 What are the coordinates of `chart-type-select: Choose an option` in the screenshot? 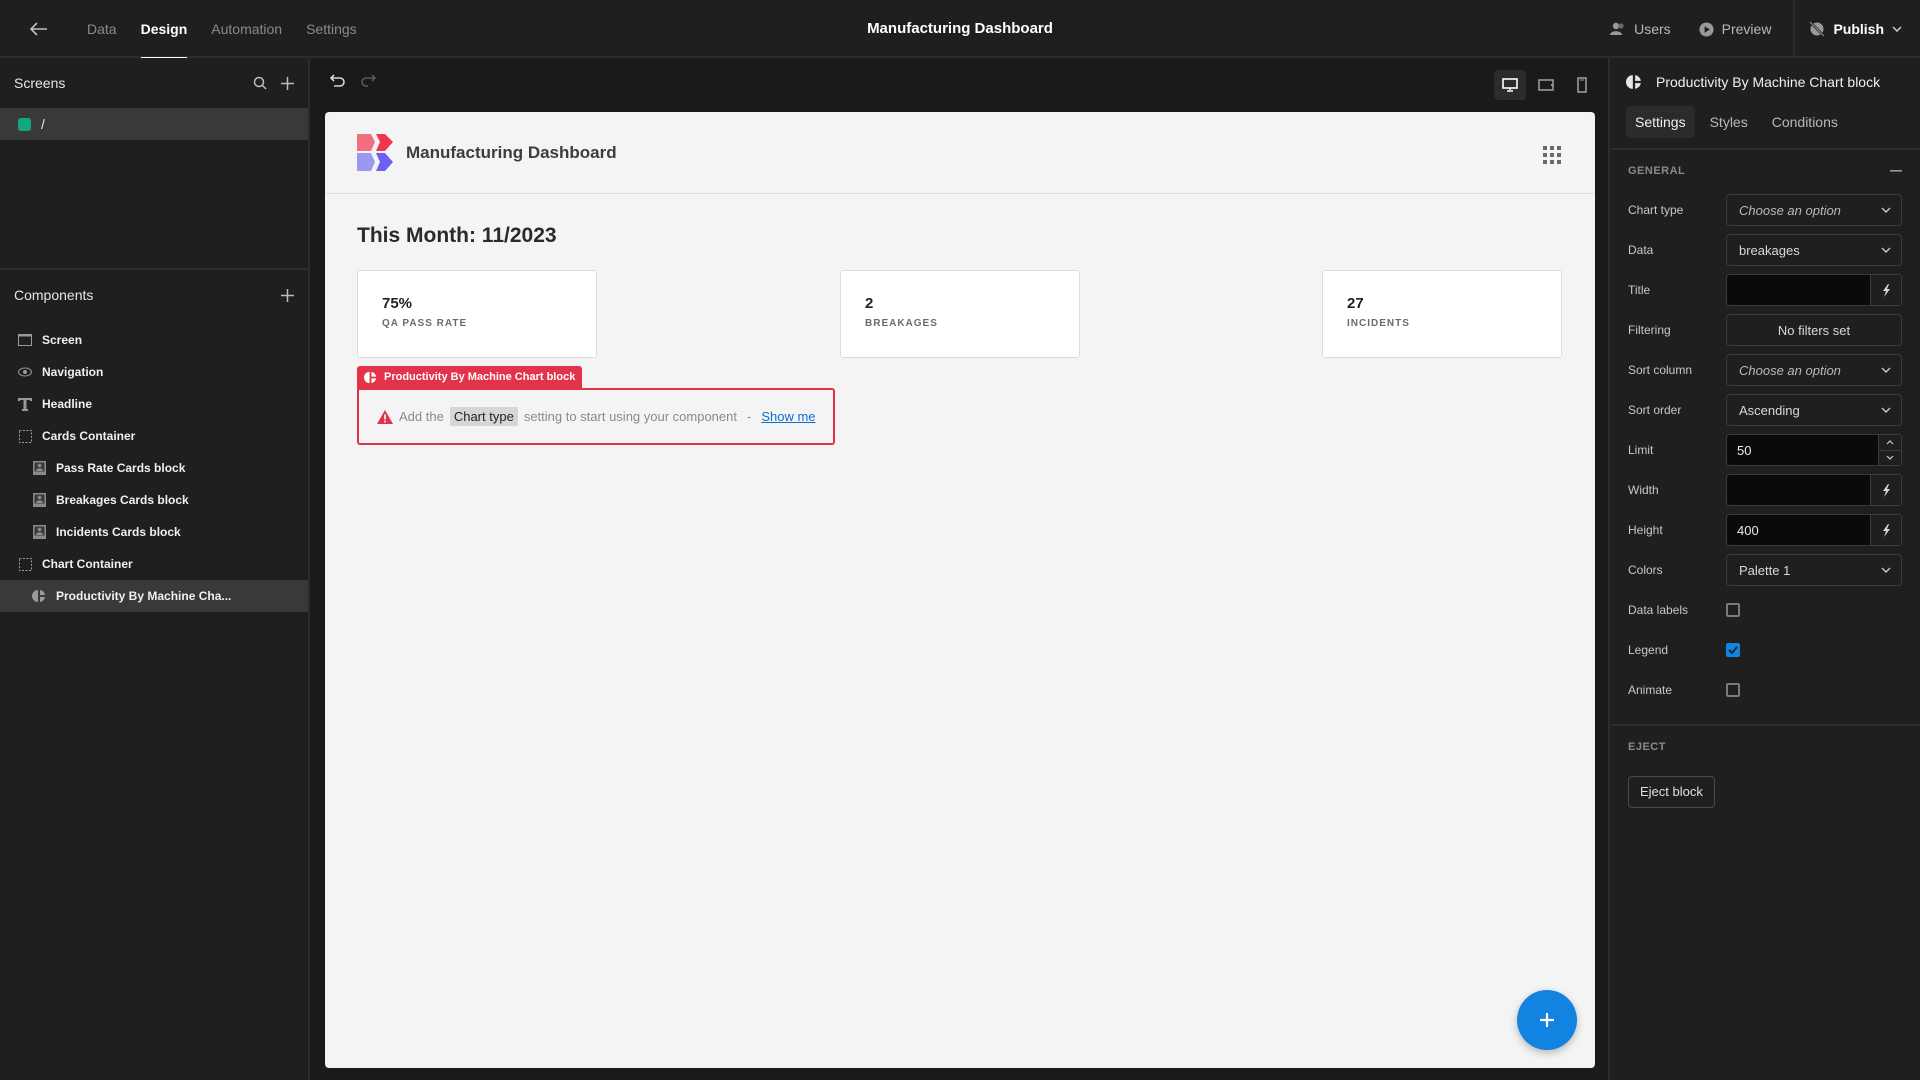 It's located at (1814, 210).